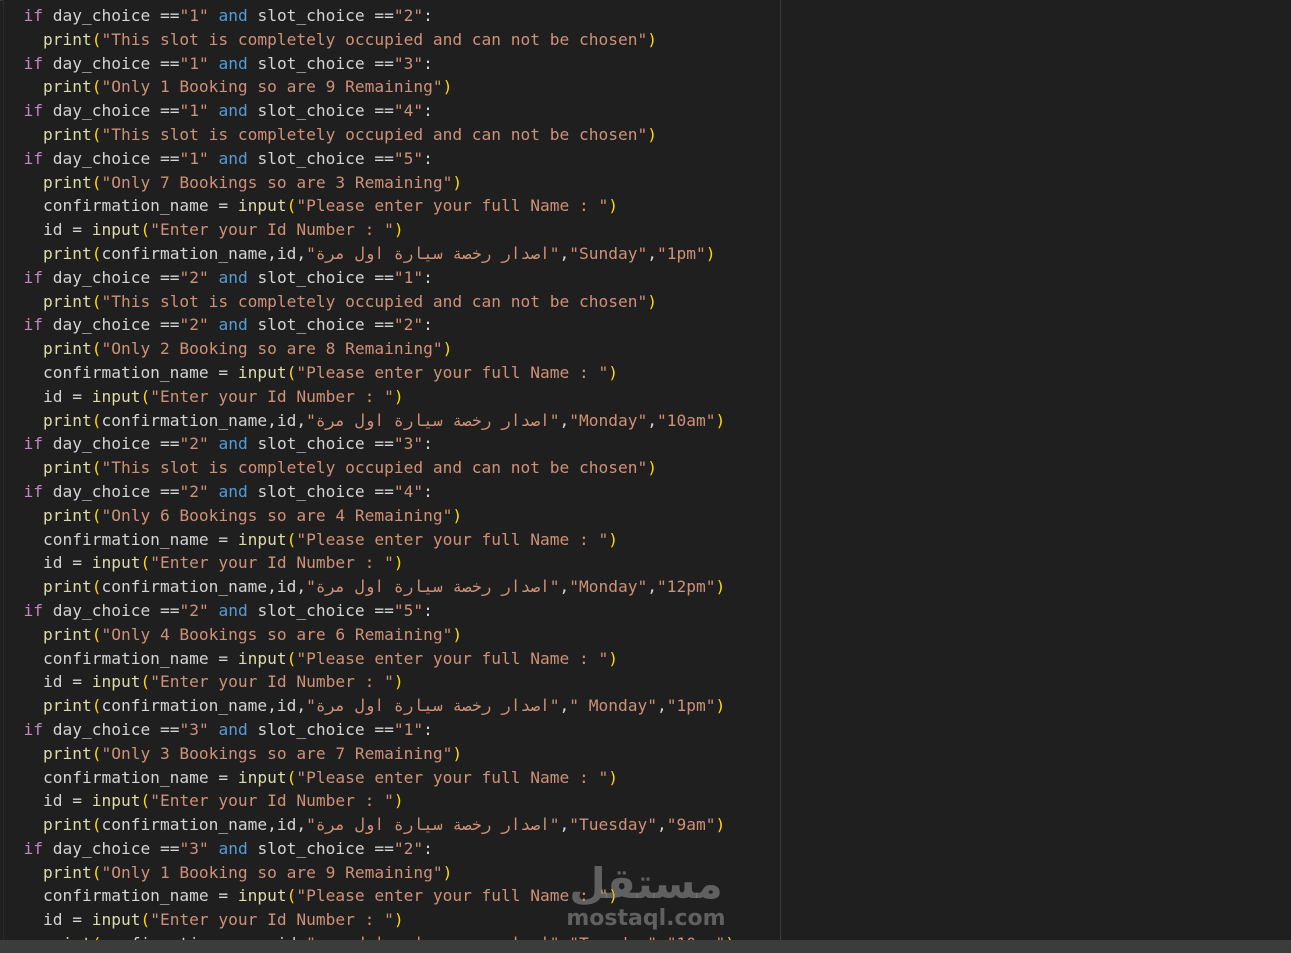  Describe the element at coordinates (262, 777) in the screenshot. I see `code-token: input` at that location.